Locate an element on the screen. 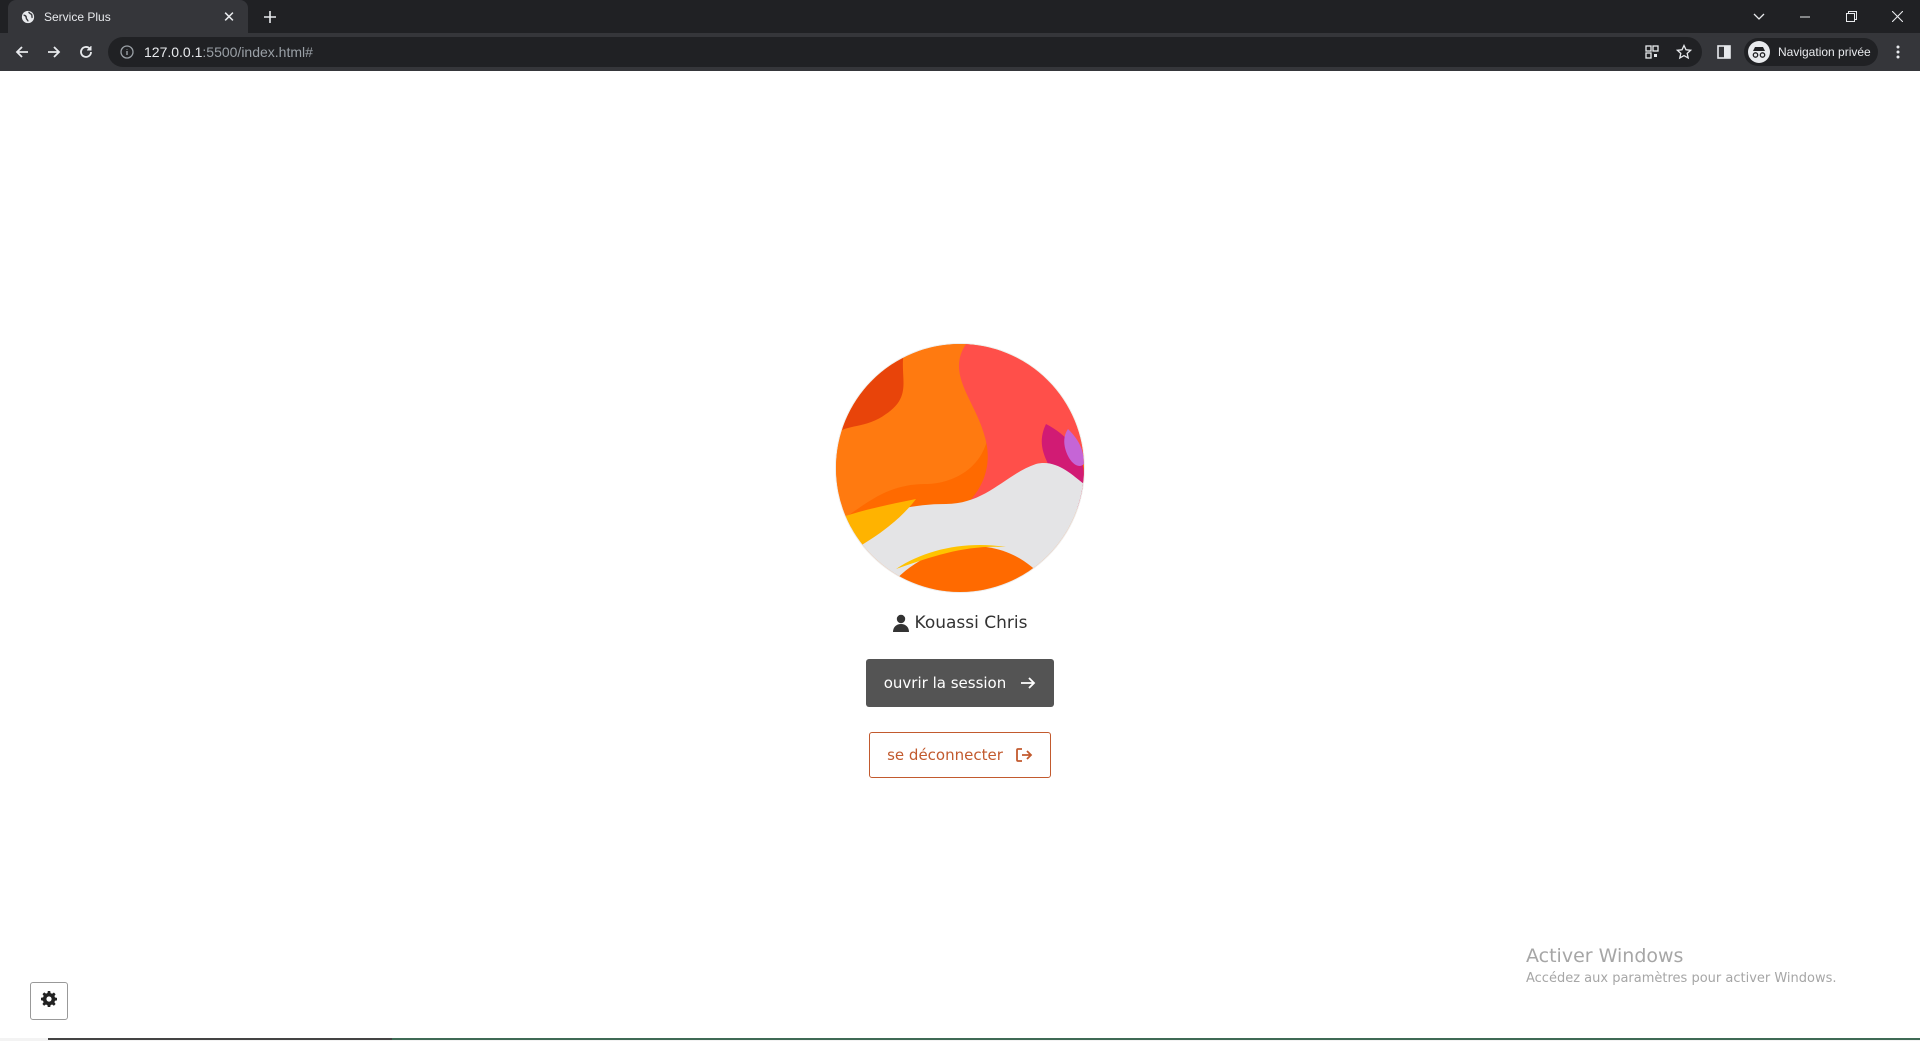 This screenshot has height=1041, width=1920. arrow-right-icon is located at coordinates (1028, 683).